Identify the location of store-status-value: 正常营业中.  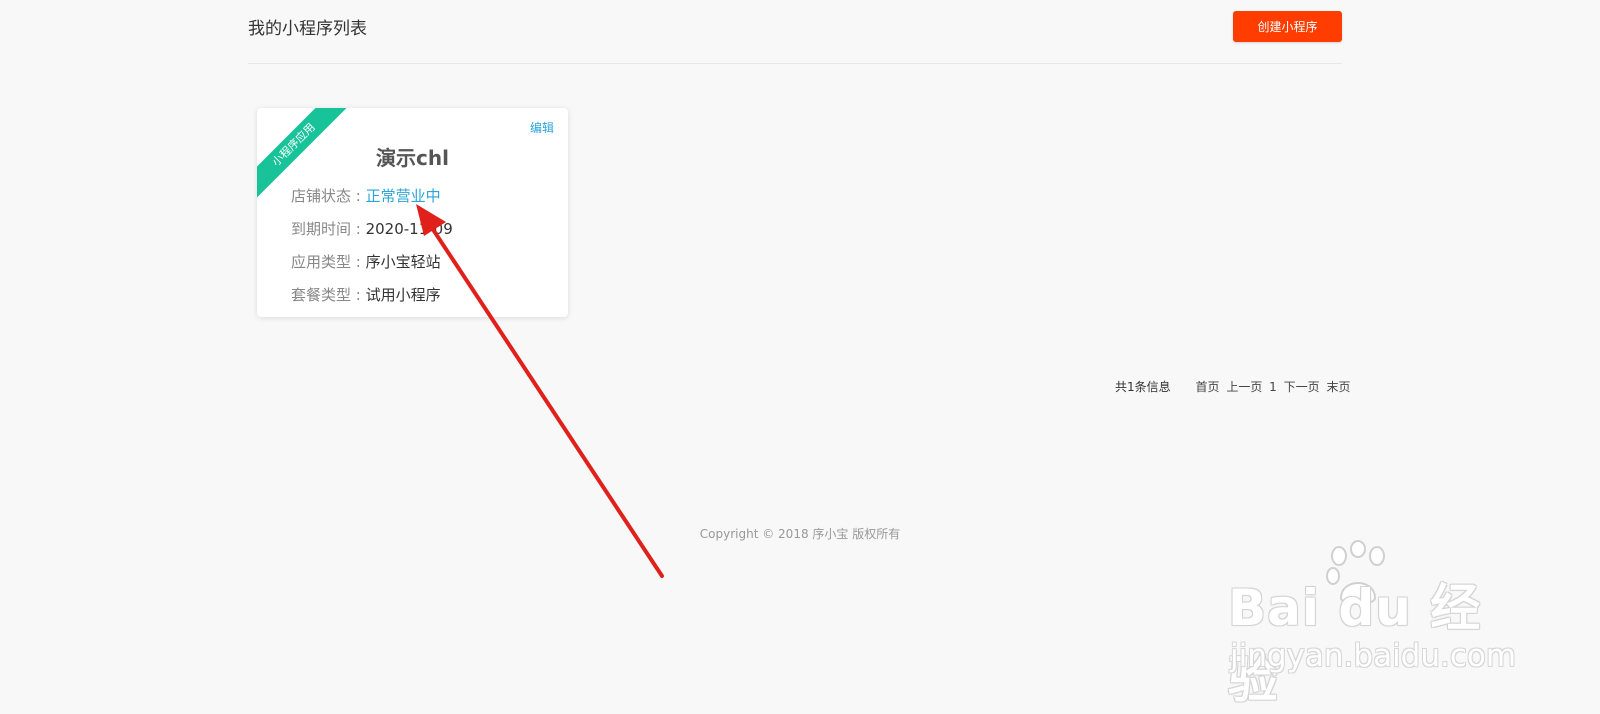
(403, 196).